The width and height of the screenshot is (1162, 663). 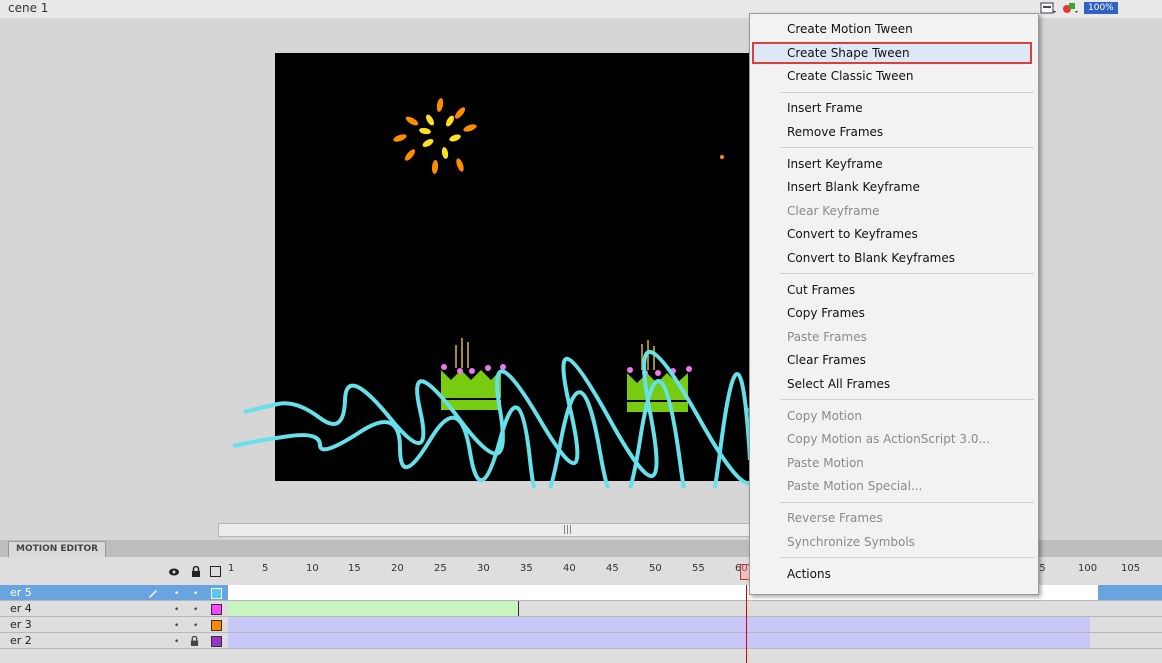 What do you see at coordinates (824, 415) in the screenshot?
I see `menu-item-copy-motion: Copy Motion` at bounding box center [824, 415].